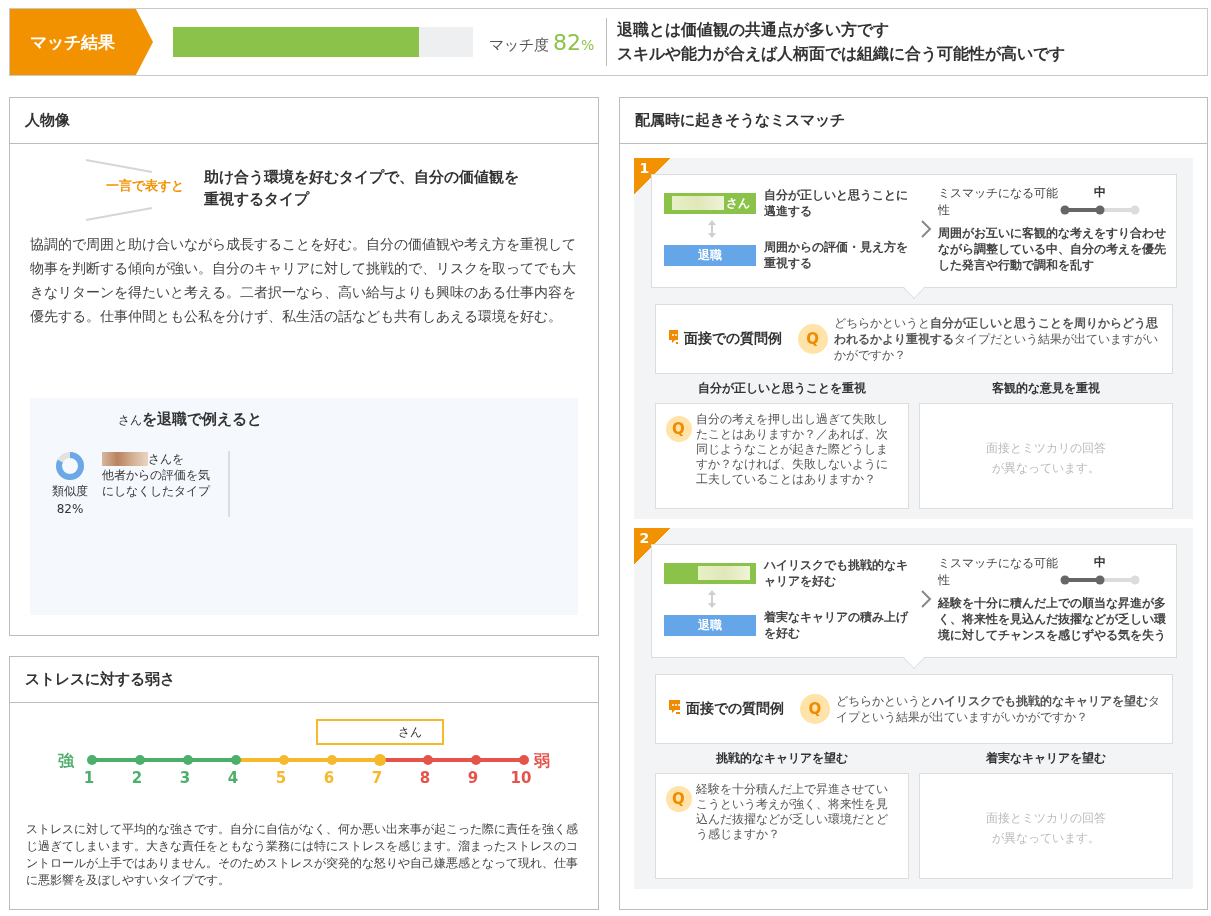 This screenshot has height=916, width=1211. I want to click on panel-title: 配属時に起きそうなミスマッチ, so click(913, 121).